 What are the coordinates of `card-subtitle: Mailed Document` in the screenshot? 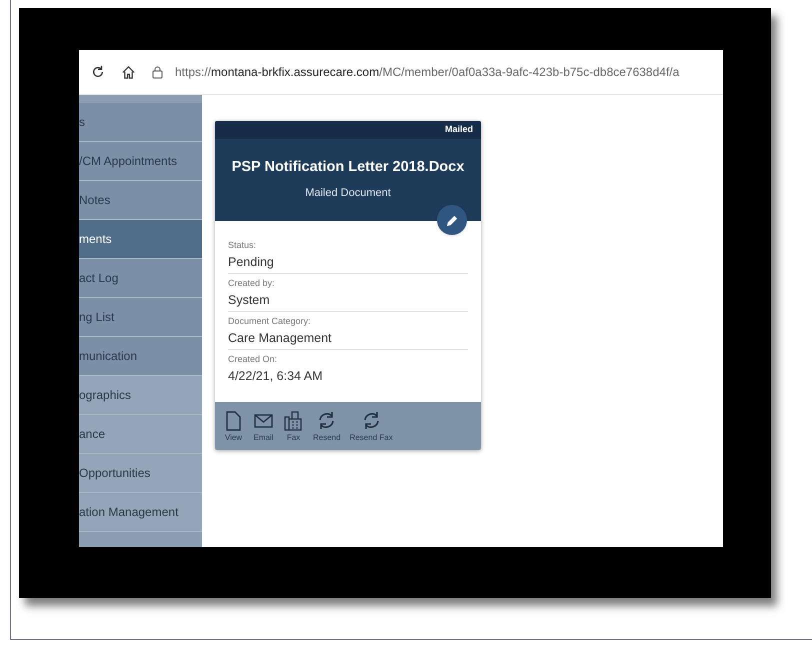 It's located at (348, 193).